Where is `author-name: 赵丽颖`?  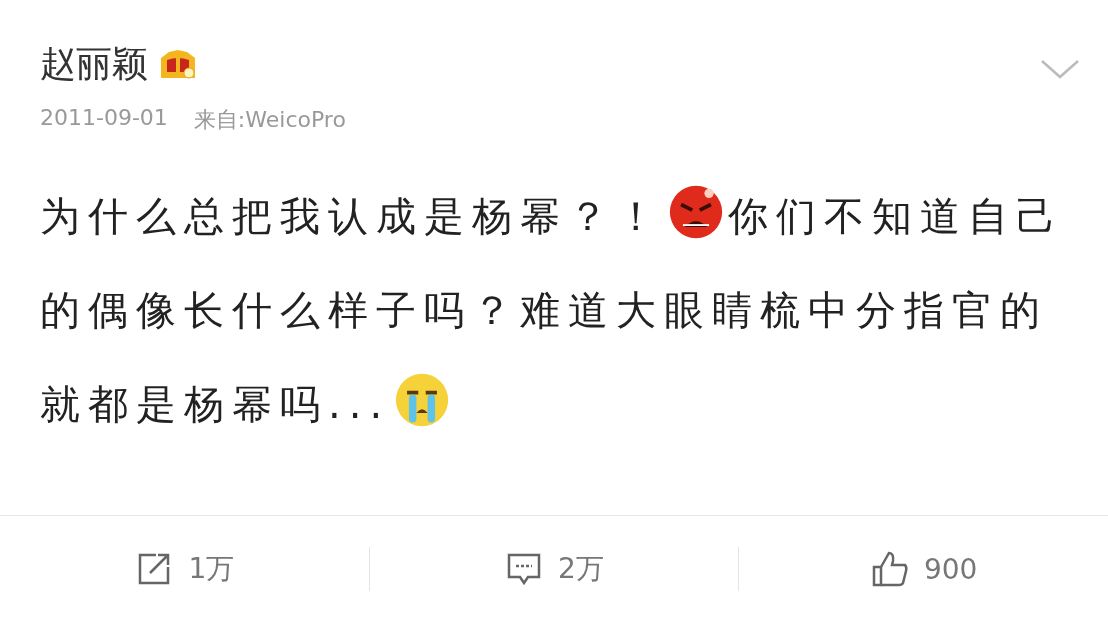
author-name: 赵丽颖 is located at coordinates (94, 64).